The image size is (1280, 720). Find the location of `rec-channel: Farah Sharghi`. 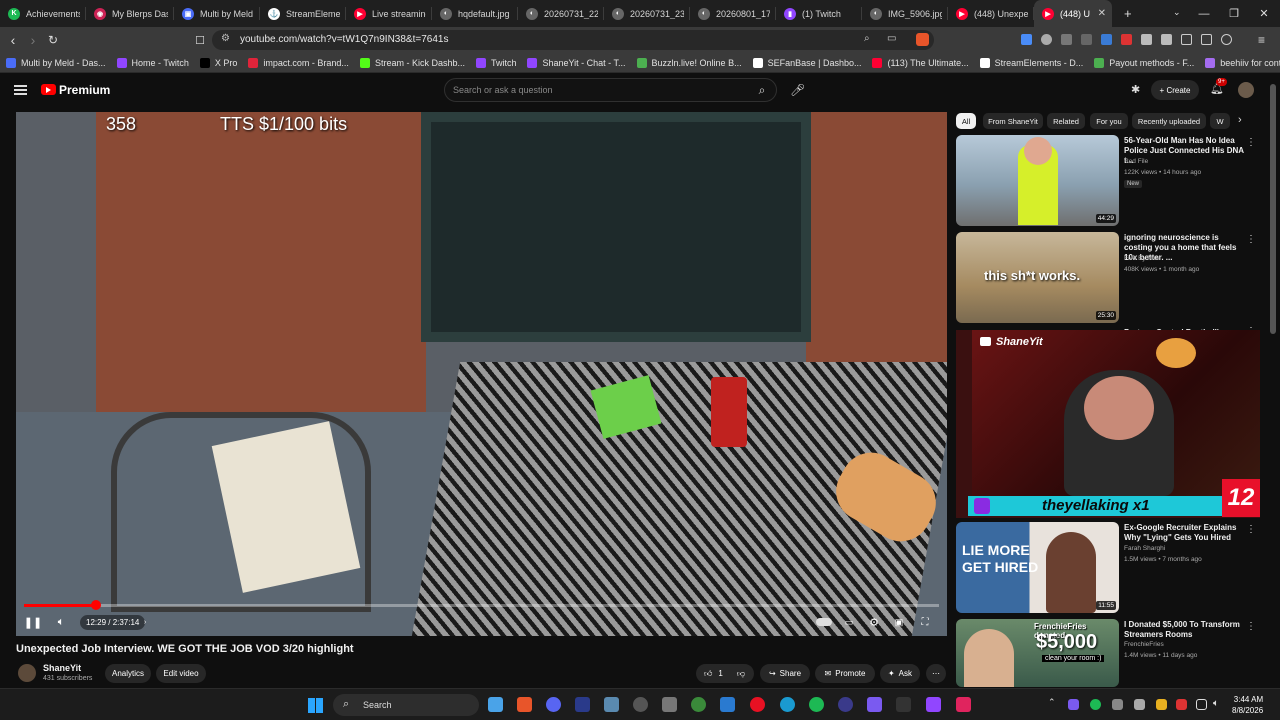

rec-channel: Farah Sharghi is located at coordinates (1144, 548).